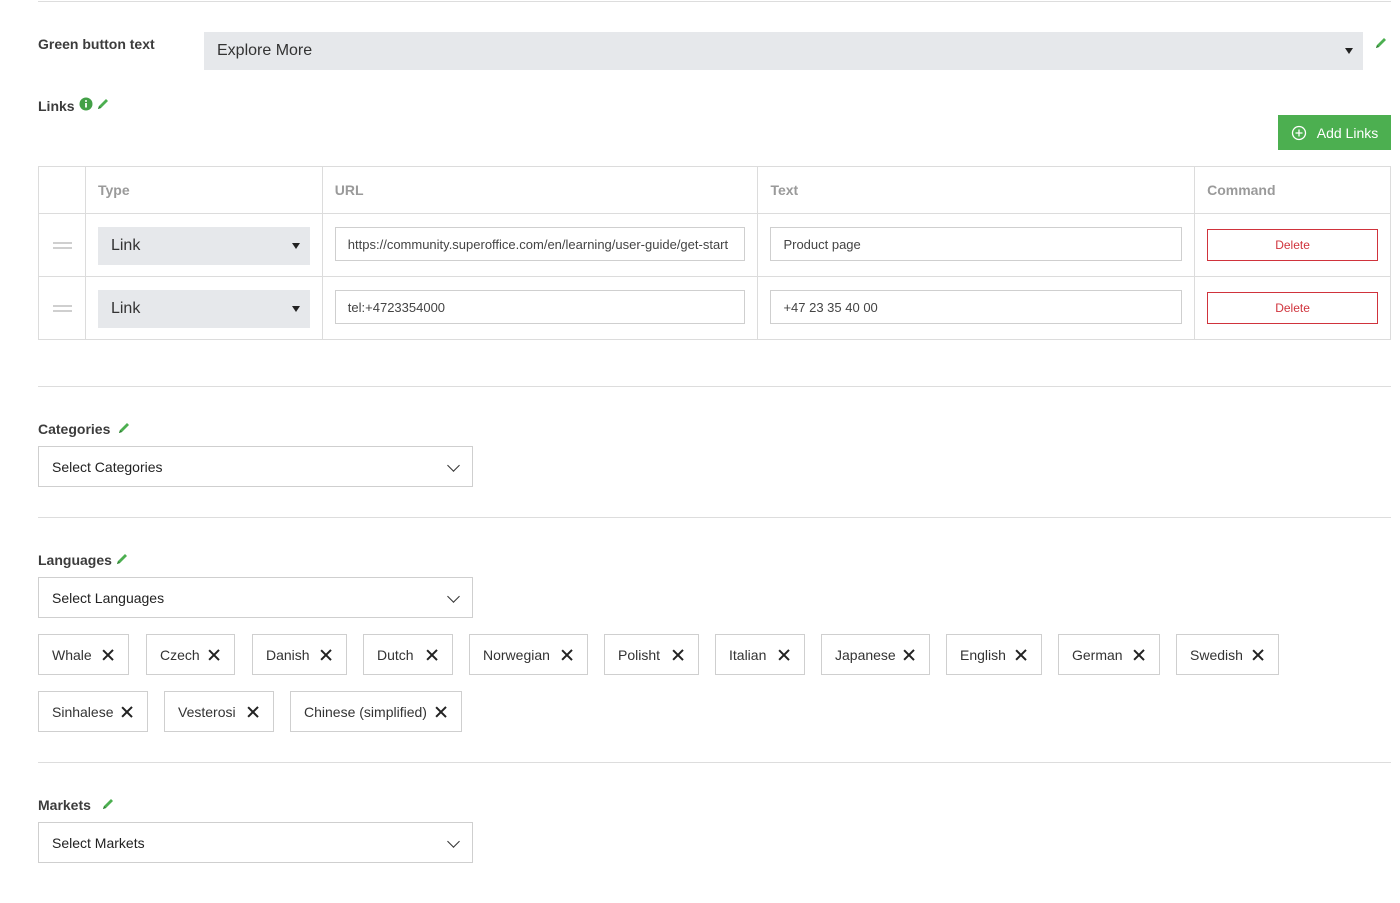 This screenshot has width=1400, height=903. What do you see at coordinates (395, 654) in the screenshot?
I see `tag-label: Dutch` at bounding box center [395, 654].